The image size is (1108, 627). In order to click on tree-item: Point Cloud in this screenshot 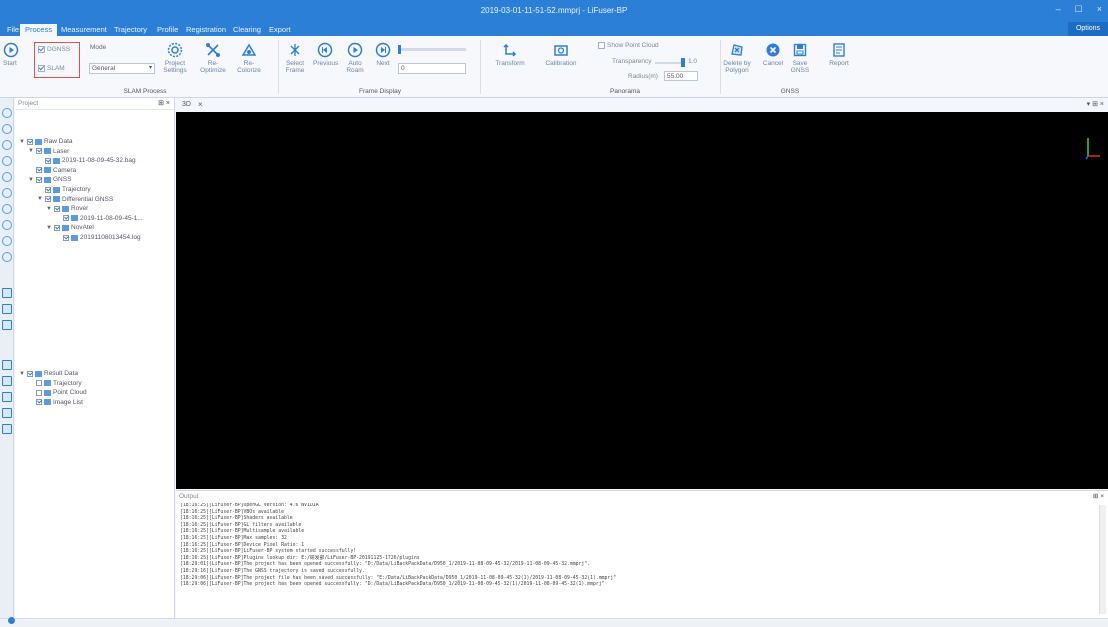, I will do `click(57, 392)`.